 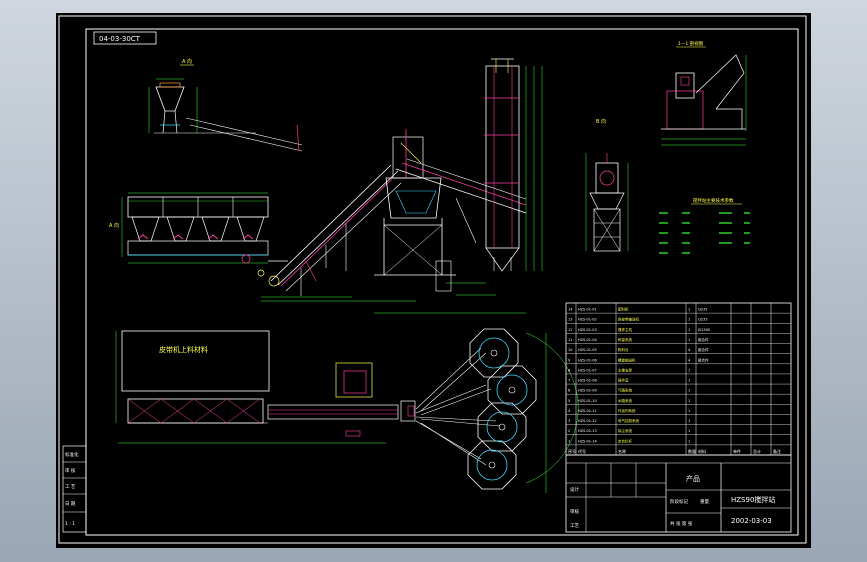 I want to click on stage-label: 阶段标记, so click(x=679, y=501).